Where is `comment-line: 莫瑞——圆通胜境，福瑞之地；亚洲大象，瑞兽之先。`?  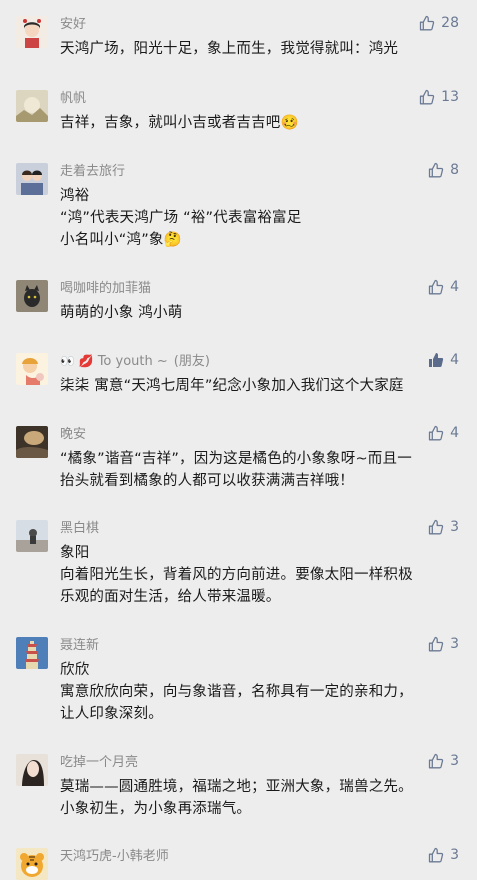
comment-line: 莫瑞——圆通胜境，福瑞之地；亚洲大象，瑞兽之先。 is located at coordinates (236, 787).